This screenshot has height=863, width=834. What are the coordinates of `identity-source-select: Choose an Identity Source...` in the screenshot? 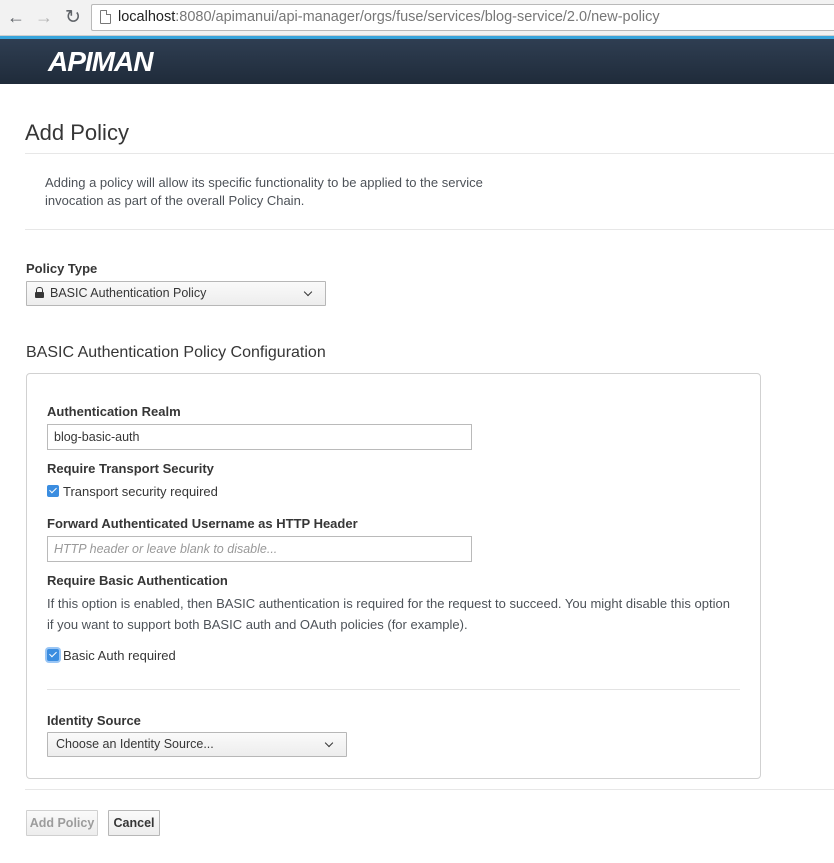 It's located at (197, 744).